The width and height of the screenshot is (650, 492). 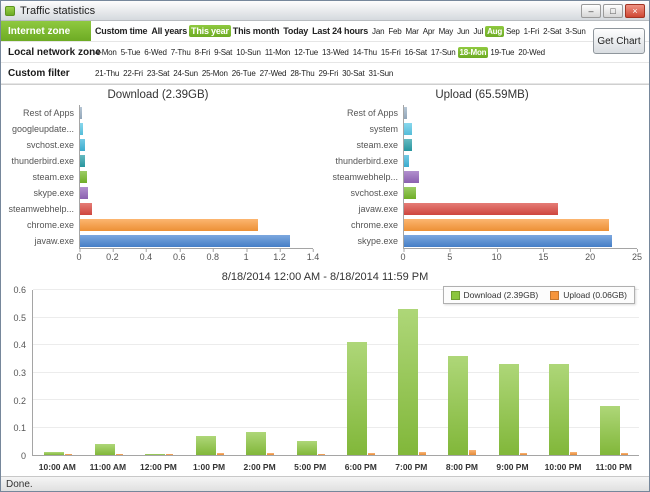 What do you see at coordinates (378, 31) in the screenshot?
I see `filter-jan: Jan` at bounding box center [378, 31].